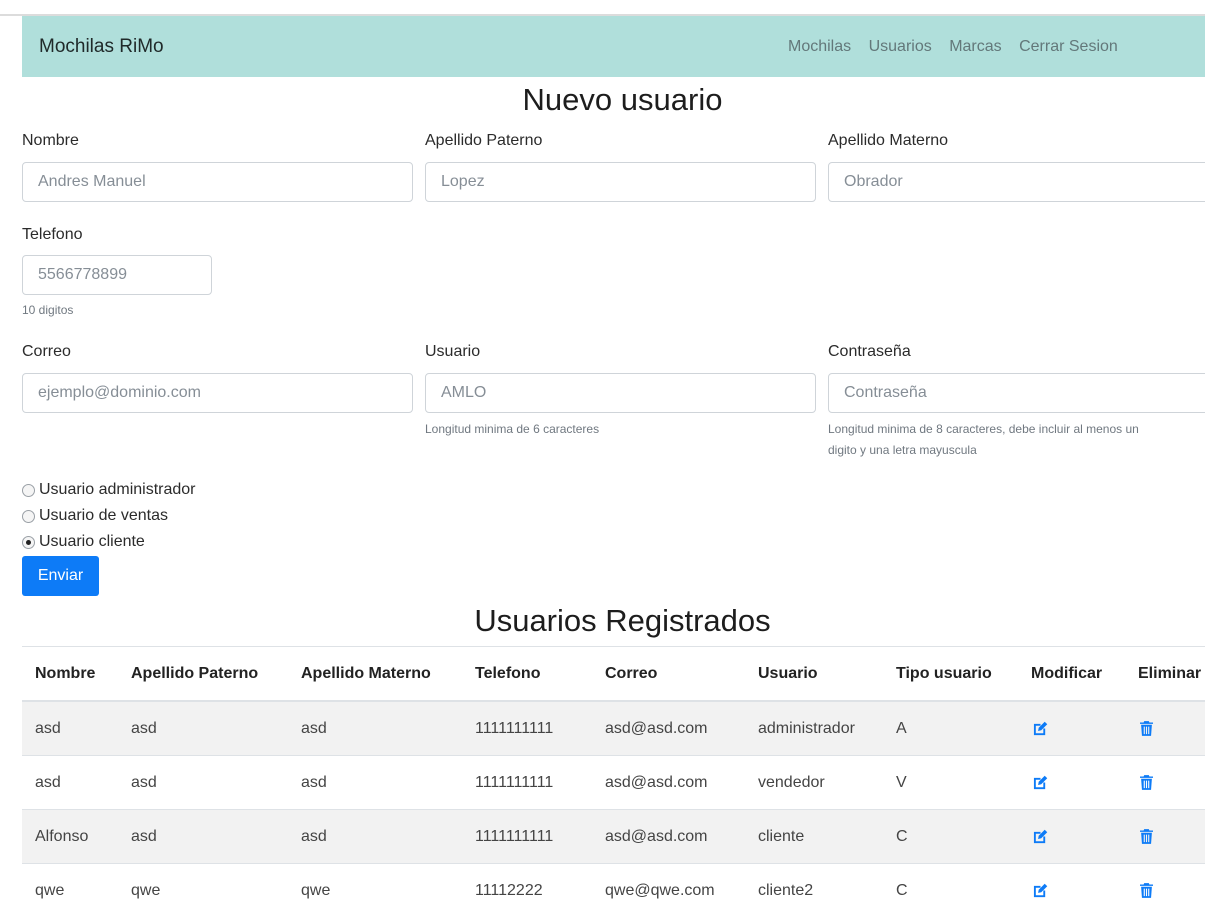 This screenshot has height=918, width=1205. Describe the element at coordinates (620, 393) in the screenshot. I see `usuario-input` at that location.